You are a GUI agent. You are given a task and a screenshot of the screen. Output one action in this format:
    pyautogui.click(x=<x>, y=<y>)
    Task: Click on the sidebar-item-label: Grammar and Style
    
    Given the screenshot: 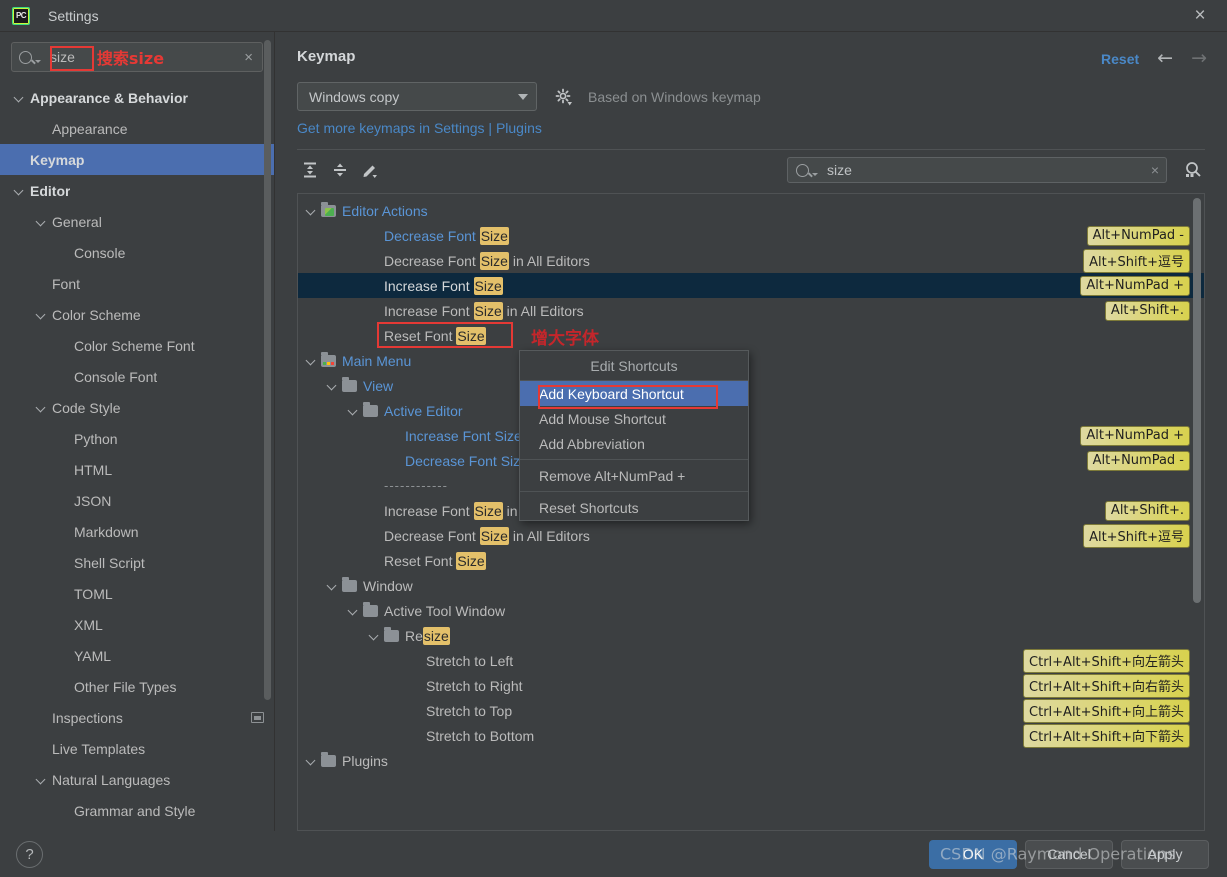 What is the action you would take?
    pyautogui.click(x=135, y=810)
    